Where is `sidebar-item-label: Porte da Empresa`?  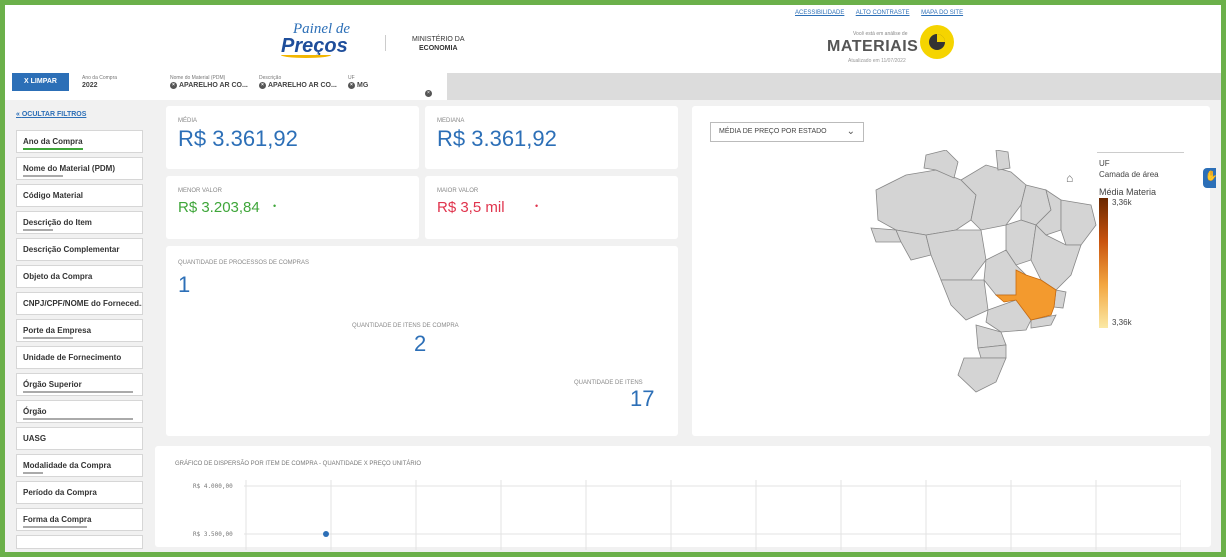 sidebar-item-label: Porte da Empresa is located at coordinates (57, 330).